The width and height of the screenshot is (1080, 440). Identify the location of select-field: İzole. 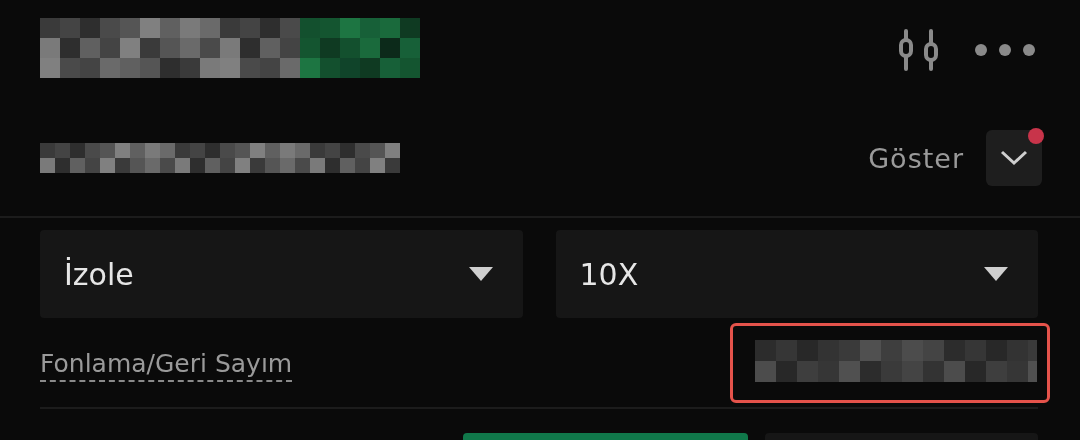
(281, 274).